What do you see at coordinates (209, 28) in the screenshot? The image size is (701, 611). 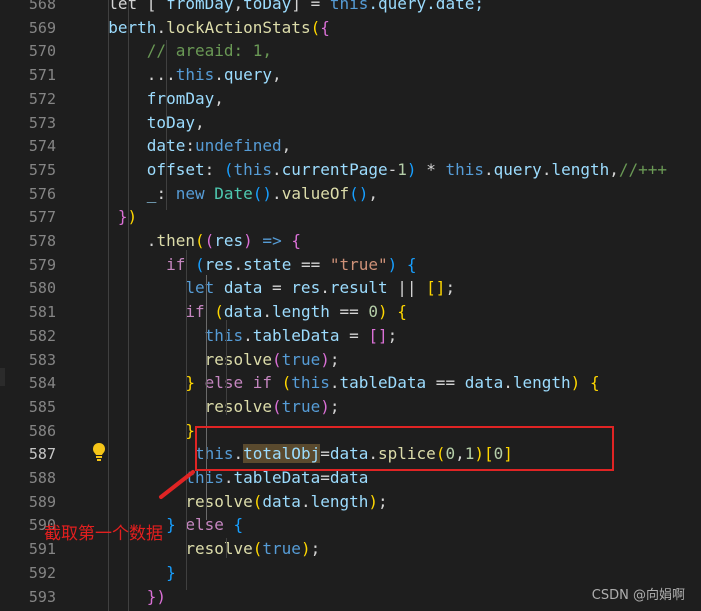 I see `code-text: berth.lockActionStats({` at bounding box center [209, 28].